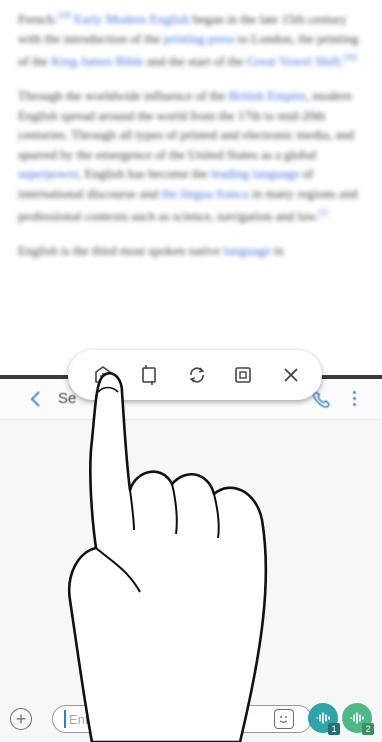  I want to click on sim2-badge: 2, so click(368, 729).